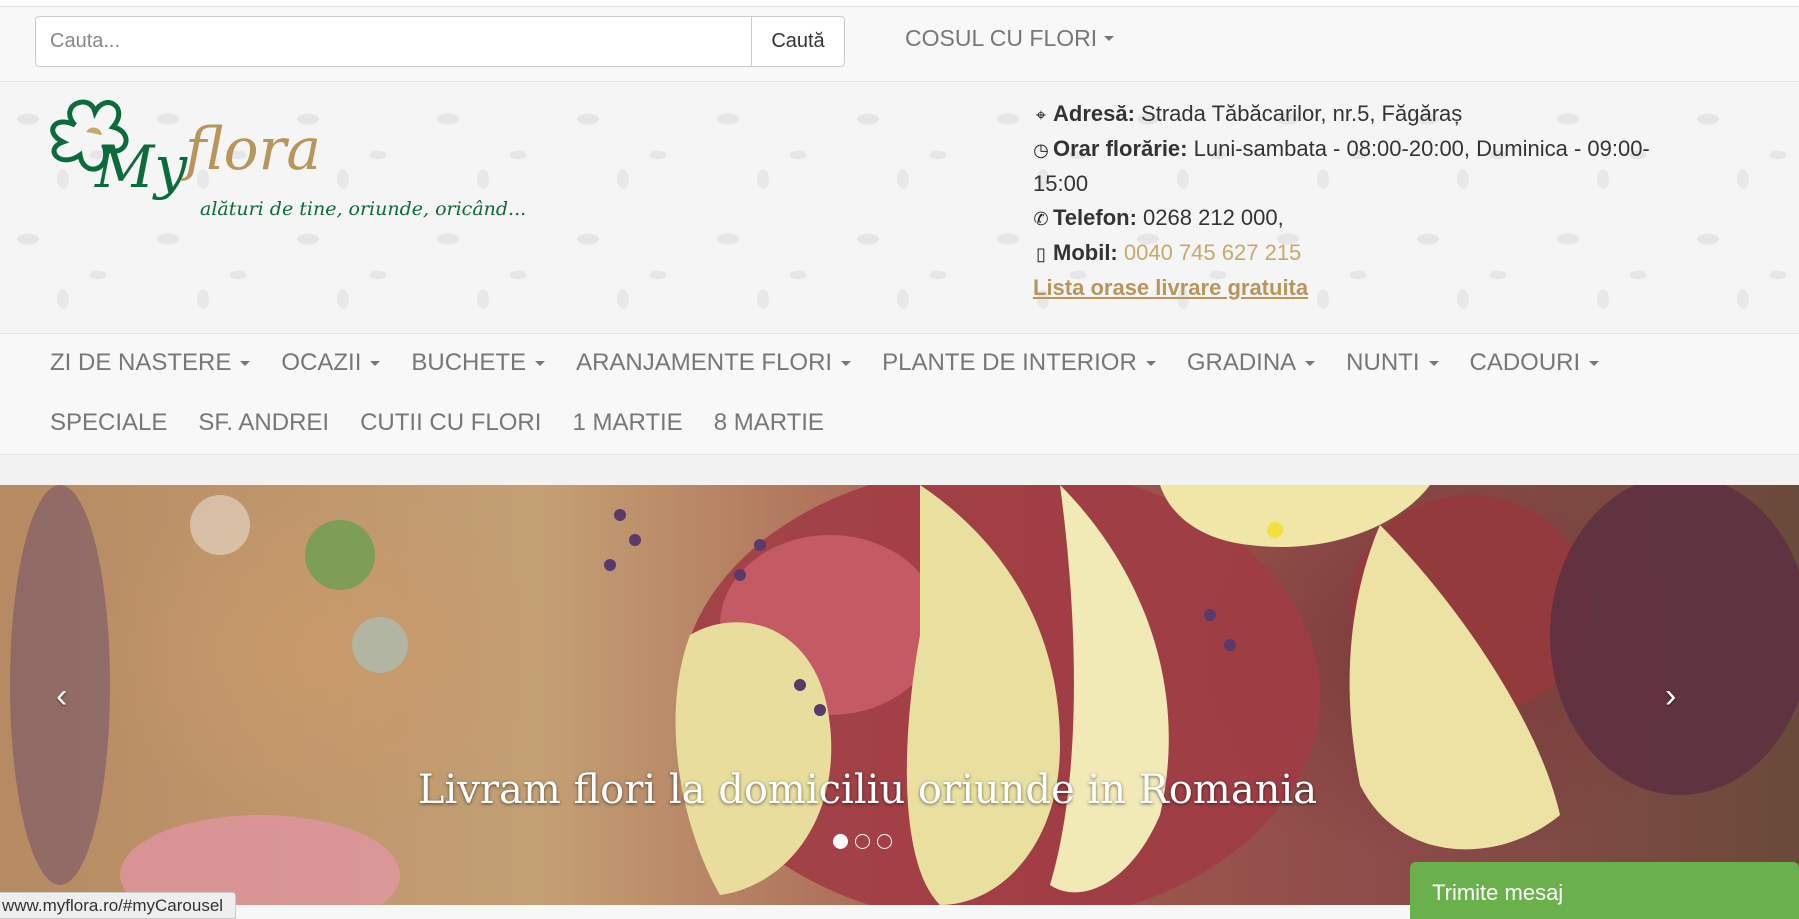  I want to click on nav-item-1-martie: 1 MARTIE, so click(627, 423).